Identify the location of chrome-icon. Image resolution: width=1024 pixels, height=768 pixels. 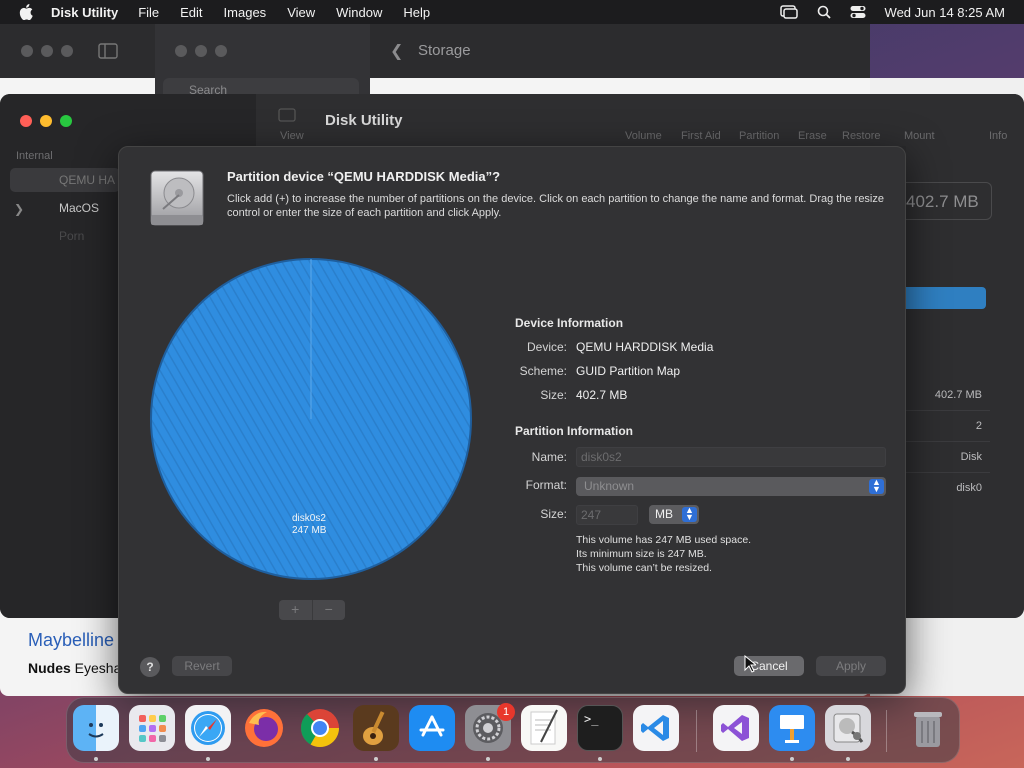
(320, 728).